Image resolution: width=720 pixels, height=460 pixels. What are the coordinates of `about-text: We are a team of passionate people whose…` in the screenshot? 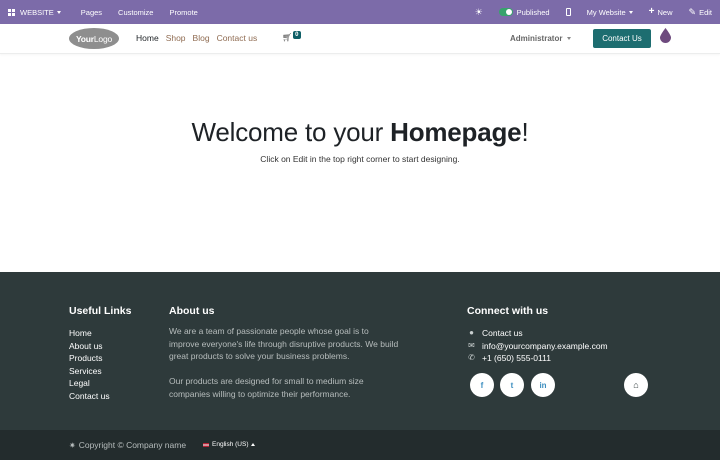 It's located at (284, 362).